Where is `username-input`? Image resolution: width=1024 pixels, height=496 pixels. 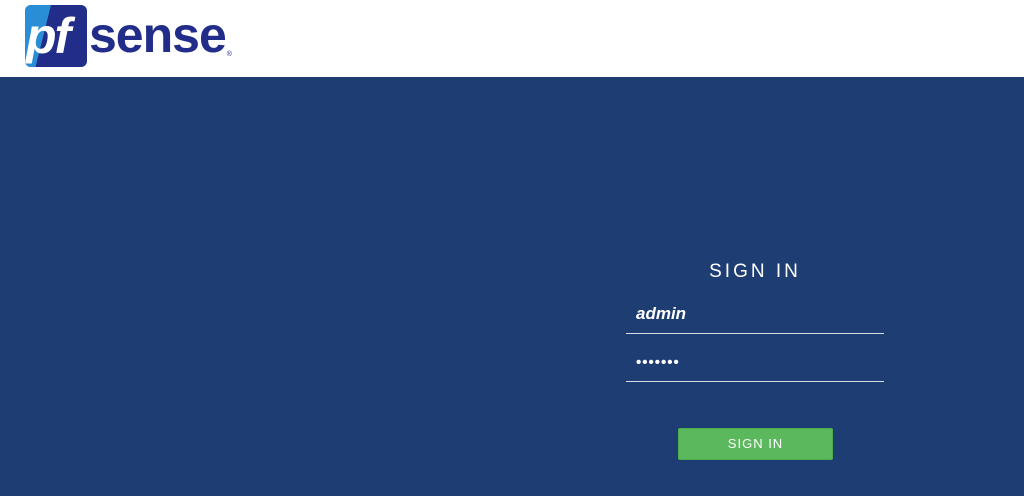 username-input is located at coordinates (755, 309).